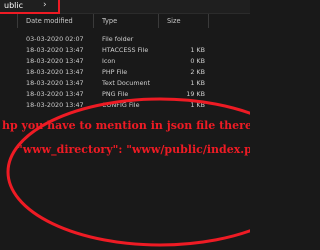 The image size is (320, 250). Describe the element at coordinates (125, 21) in the screenshot. I see `column-header: Date modified Type Size` at that location.